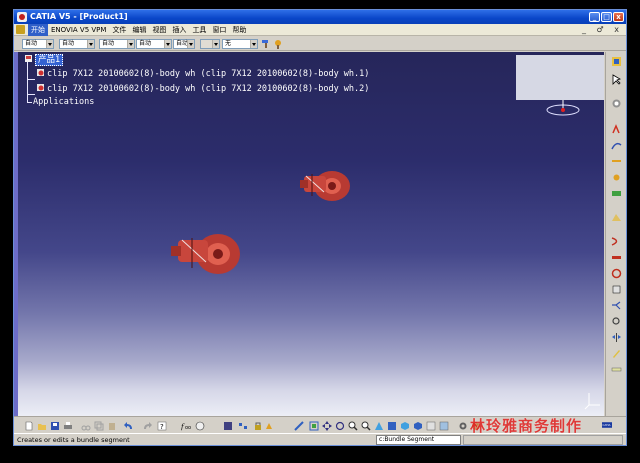  Describe the element at coordinates (563, 108) in the screenshot. I see `compass-icon` at that location.